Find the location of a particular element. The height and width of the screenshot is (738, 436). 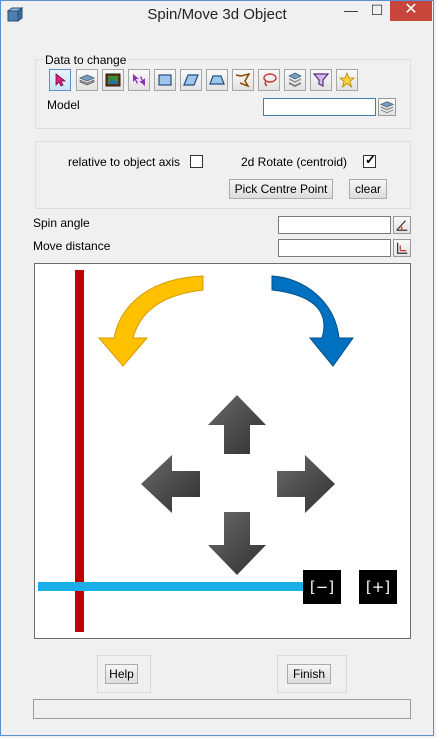

spin-angle-pick-button is located at coordinates (402, 225).